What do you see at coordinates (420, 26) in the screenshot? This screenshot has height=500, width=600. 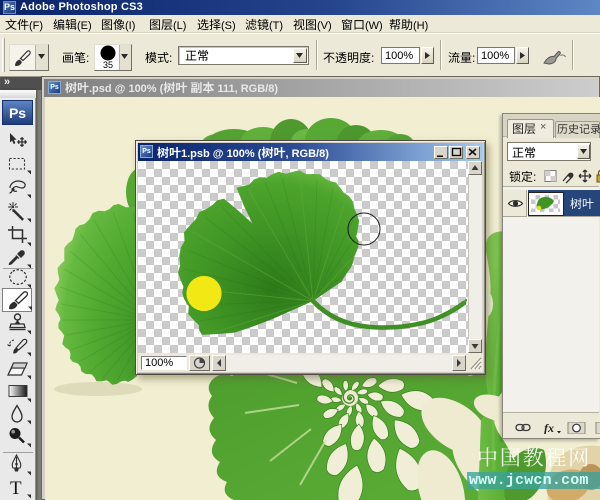 I see `svg-text: (H)` at bounding box center [420, 26].